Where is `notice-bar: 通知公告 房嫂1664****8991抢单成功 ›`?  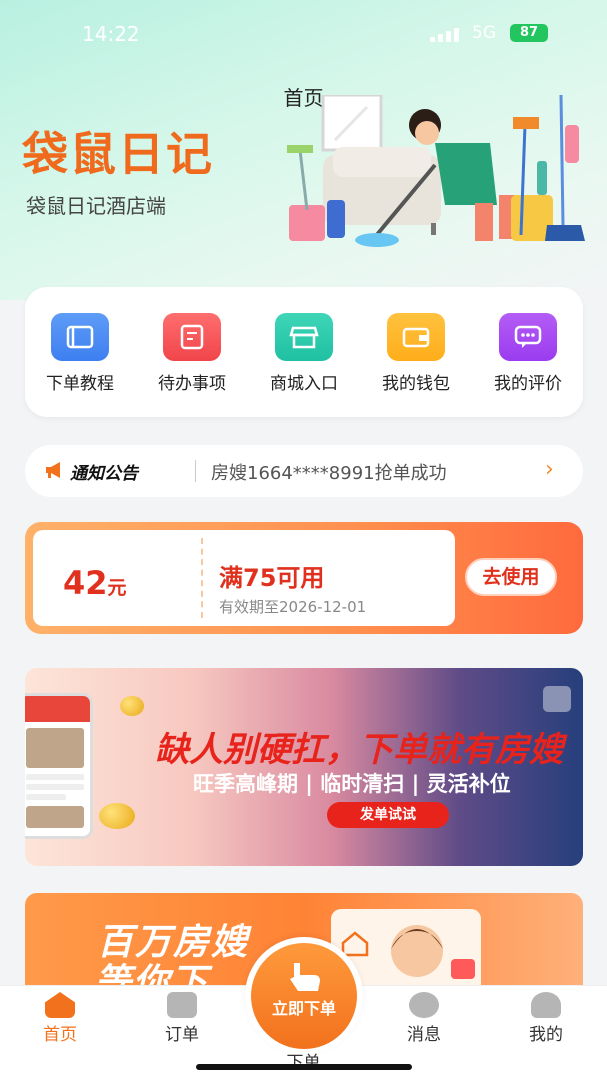 notice-bar: 通知公告 房嫂1664****8991抢单成功 › is located at coordinates (304, 471).